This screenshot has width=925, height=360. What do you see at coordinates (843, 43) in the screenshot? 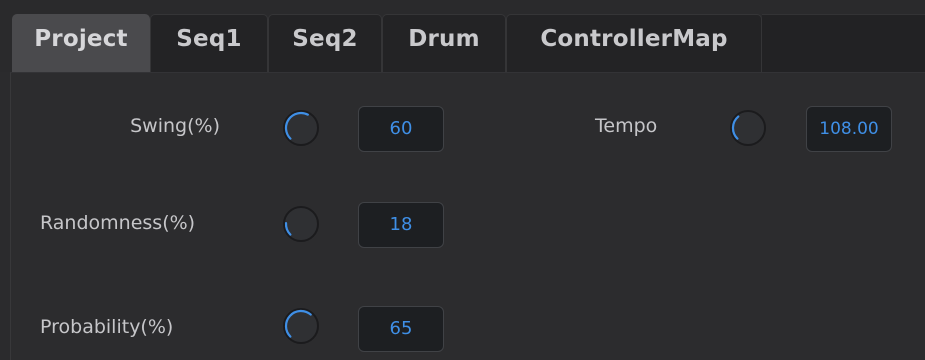
I see `tab-bar-empty-area` at bounding box center [843, 43].